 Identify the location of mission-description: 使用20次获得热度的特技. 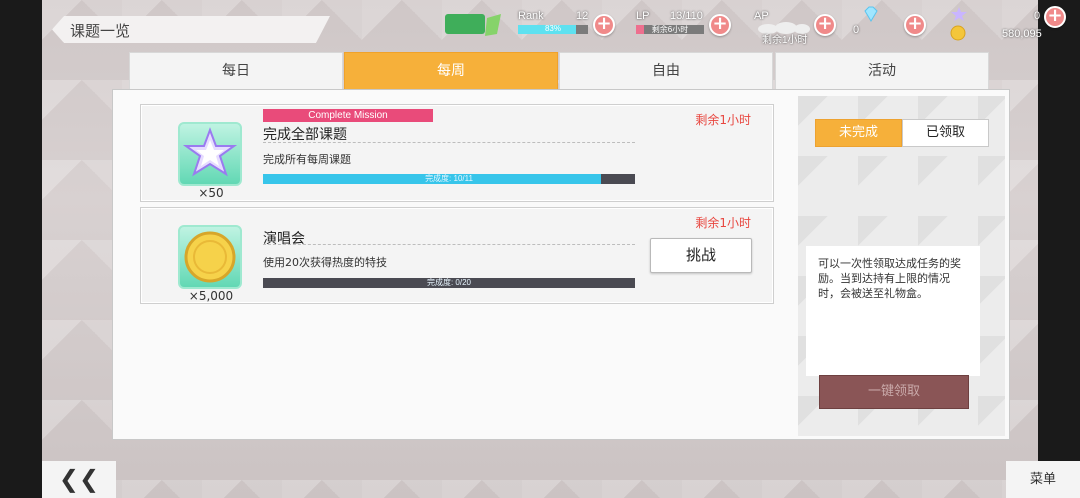
(325, 262).